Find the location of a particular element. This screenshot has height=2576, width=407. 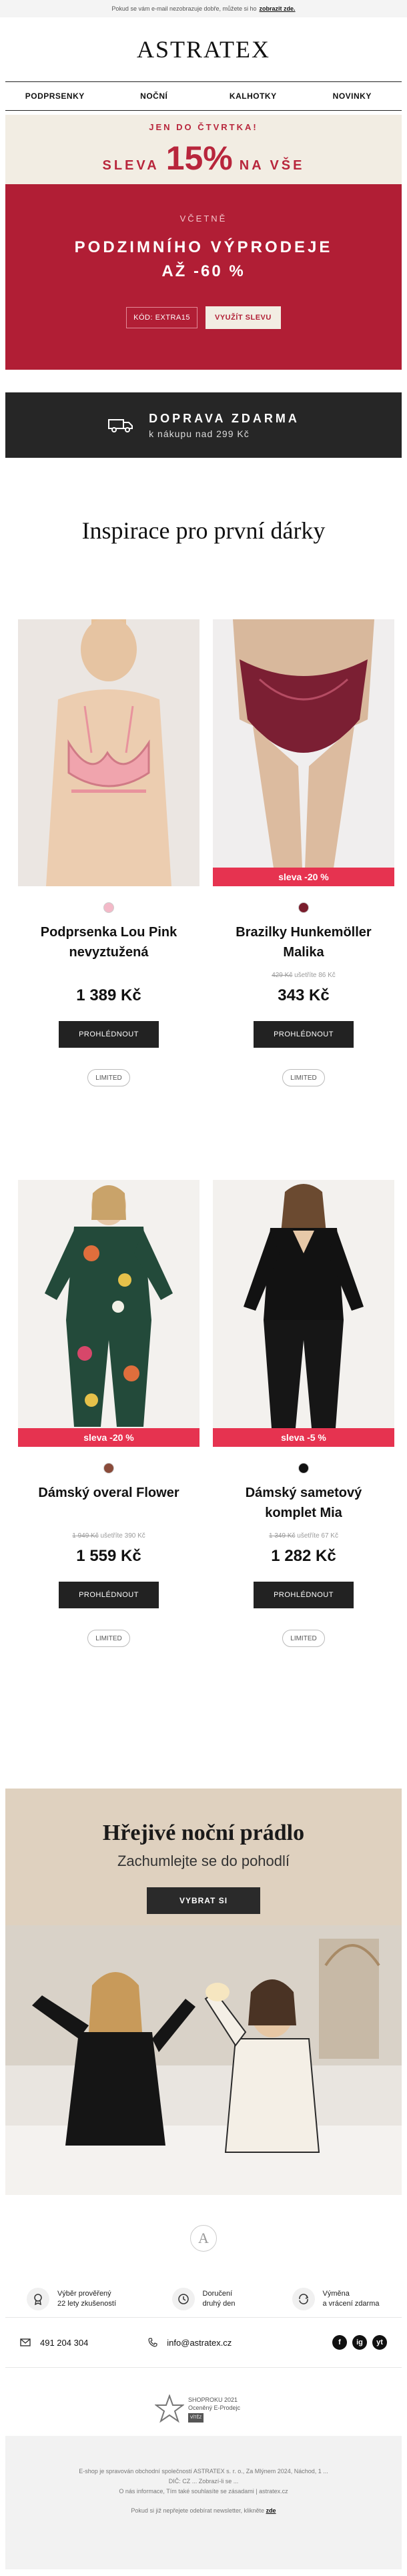

product-name: Brazilky Hunkemöller Malika is located at coordinates (304, 942).